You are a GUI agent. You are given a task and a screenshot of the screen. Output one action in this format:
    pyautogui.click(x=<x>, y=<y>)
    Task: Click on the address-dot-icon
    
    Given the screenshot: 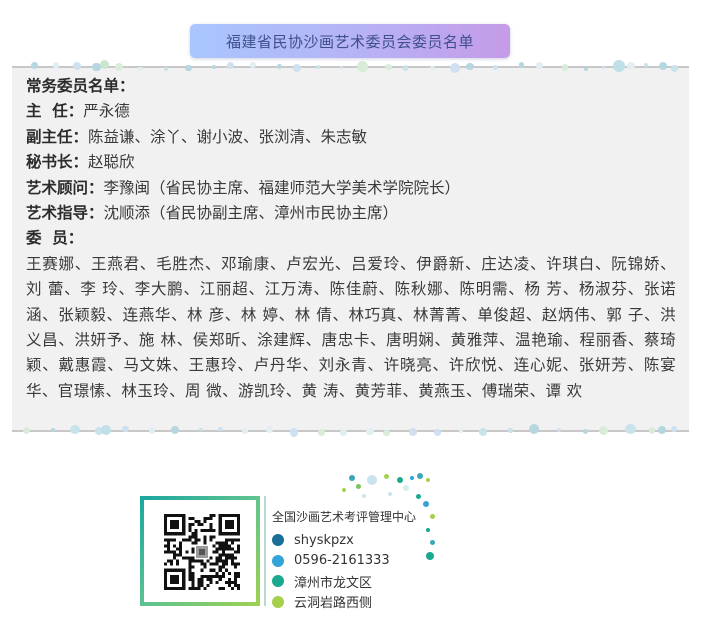 What is the action you would take?
    pyautogui.click(x=278, y=601)
    